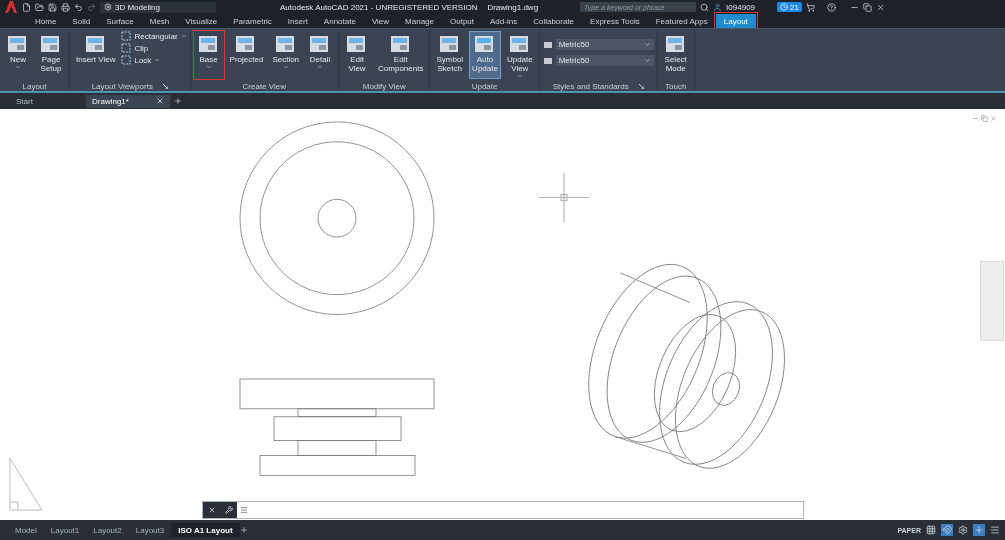  I want to click on search-icon, so click(705, 7).